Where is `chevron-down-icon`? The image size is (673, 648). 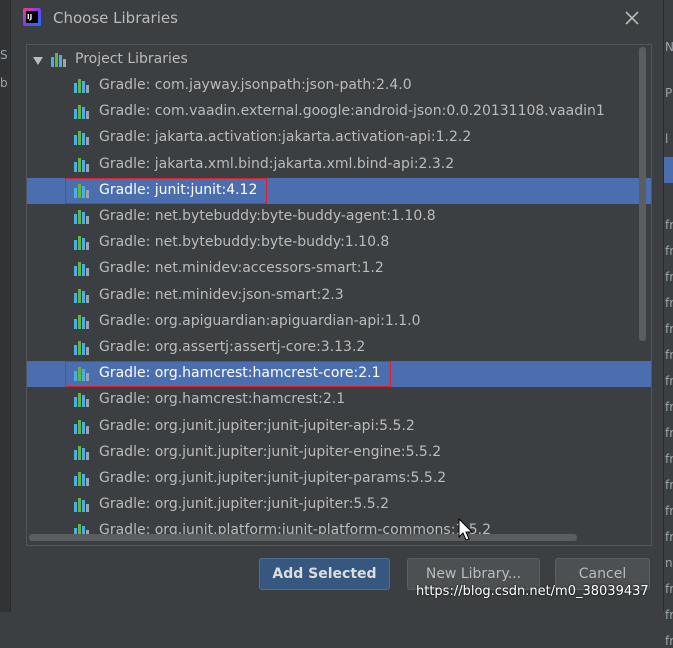 chevron-down-icon is located at coordinates (38, 61).